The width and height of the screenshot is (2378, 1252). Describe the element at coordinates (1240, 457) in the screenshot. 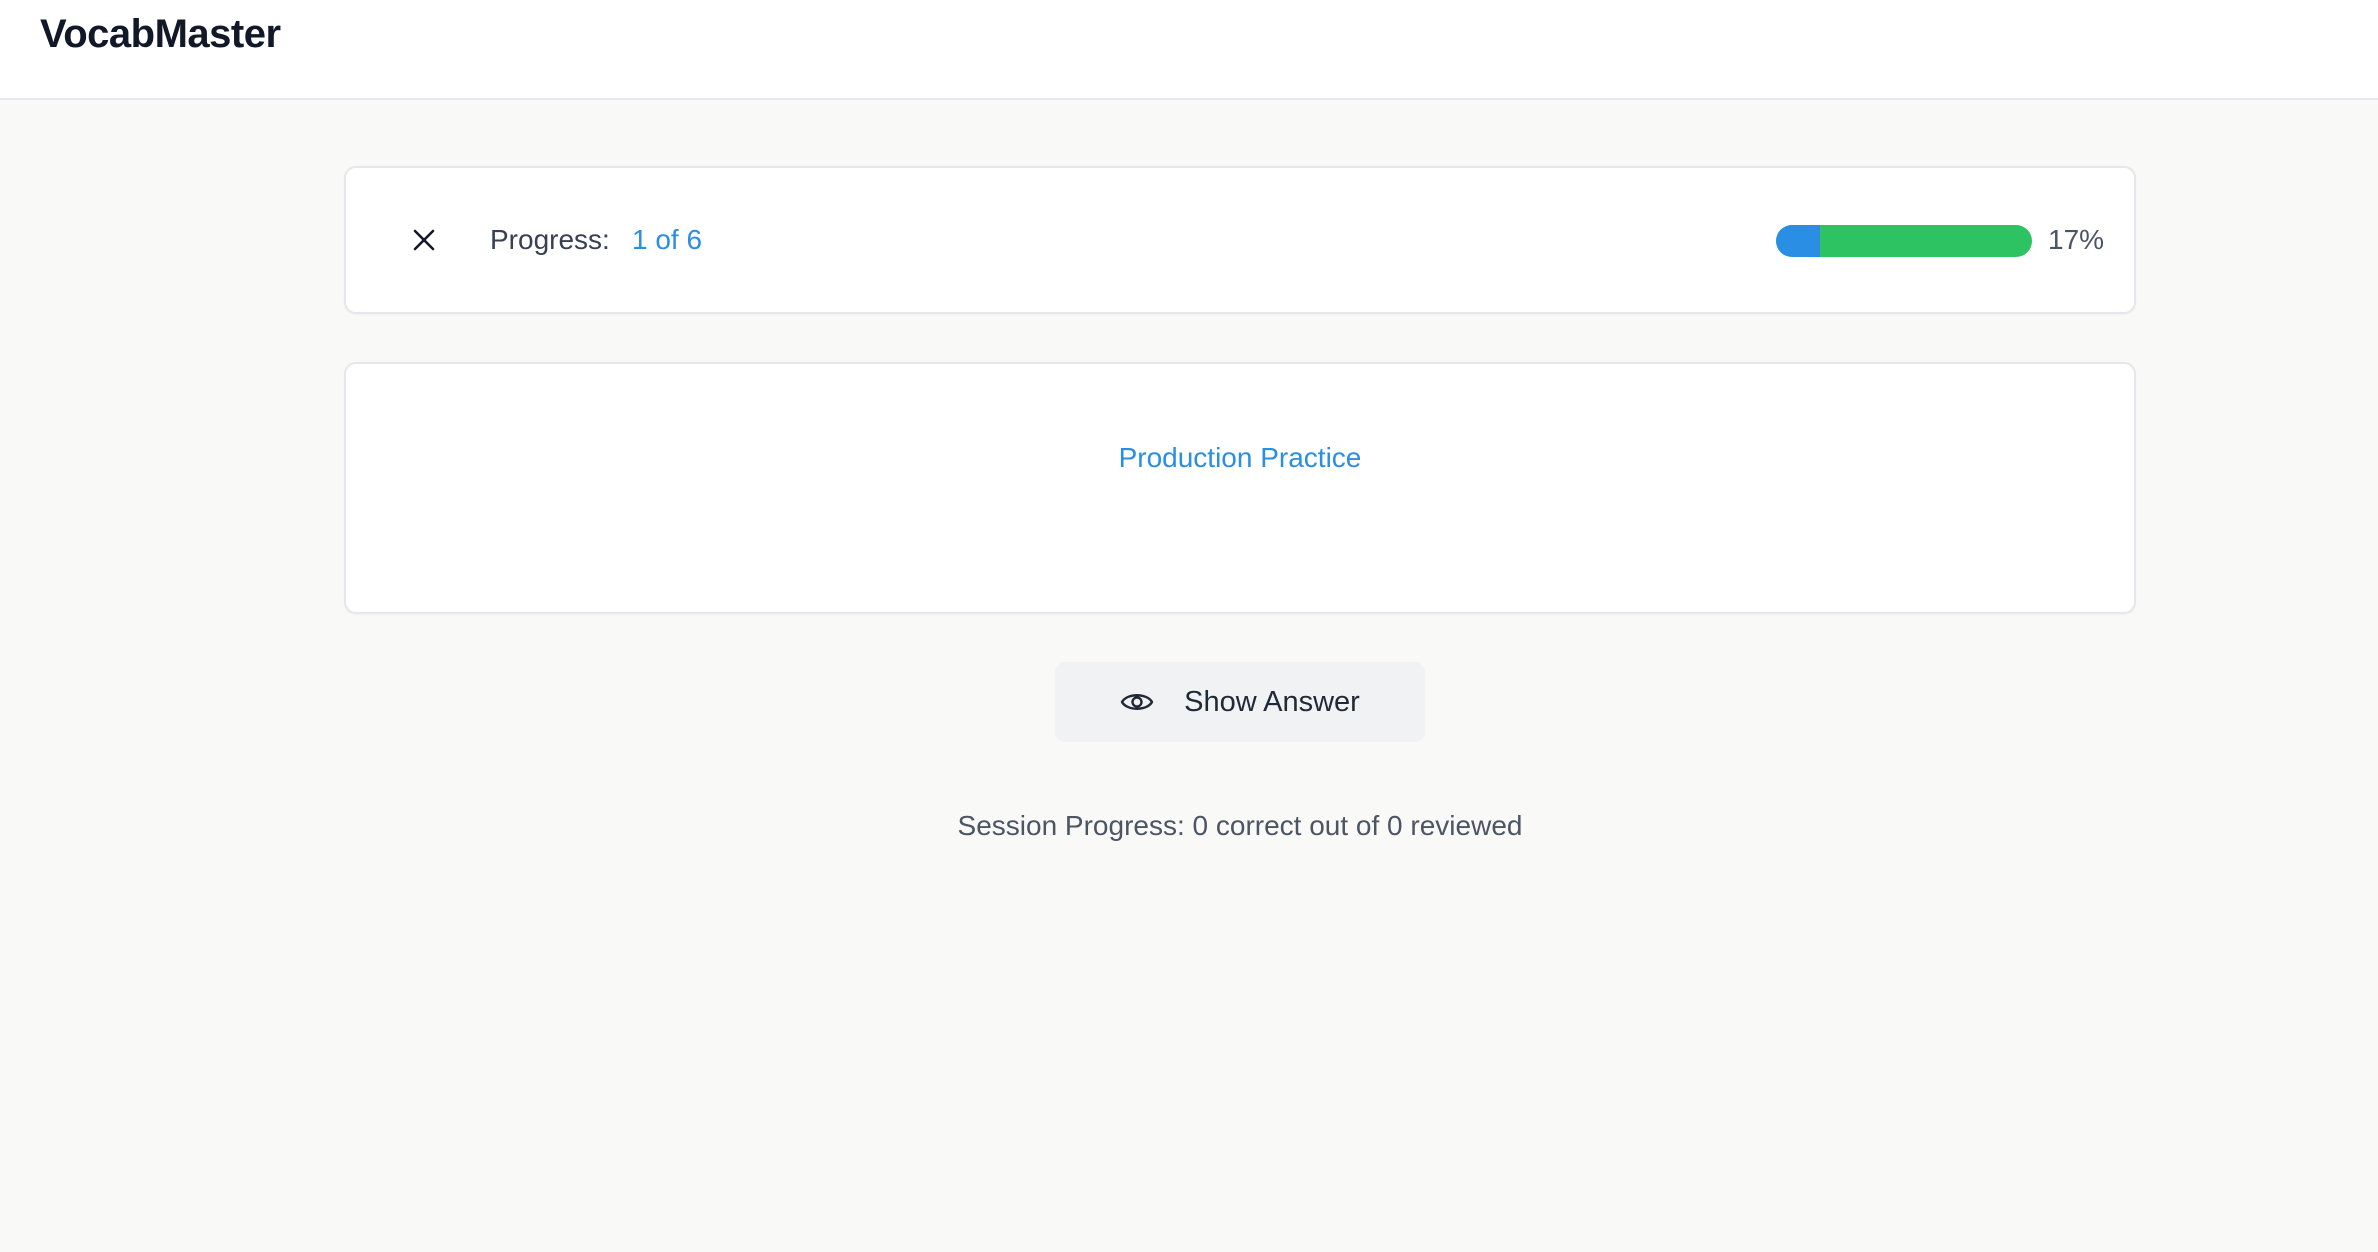

I see `practice-mode-title: Production Practice` at that location.